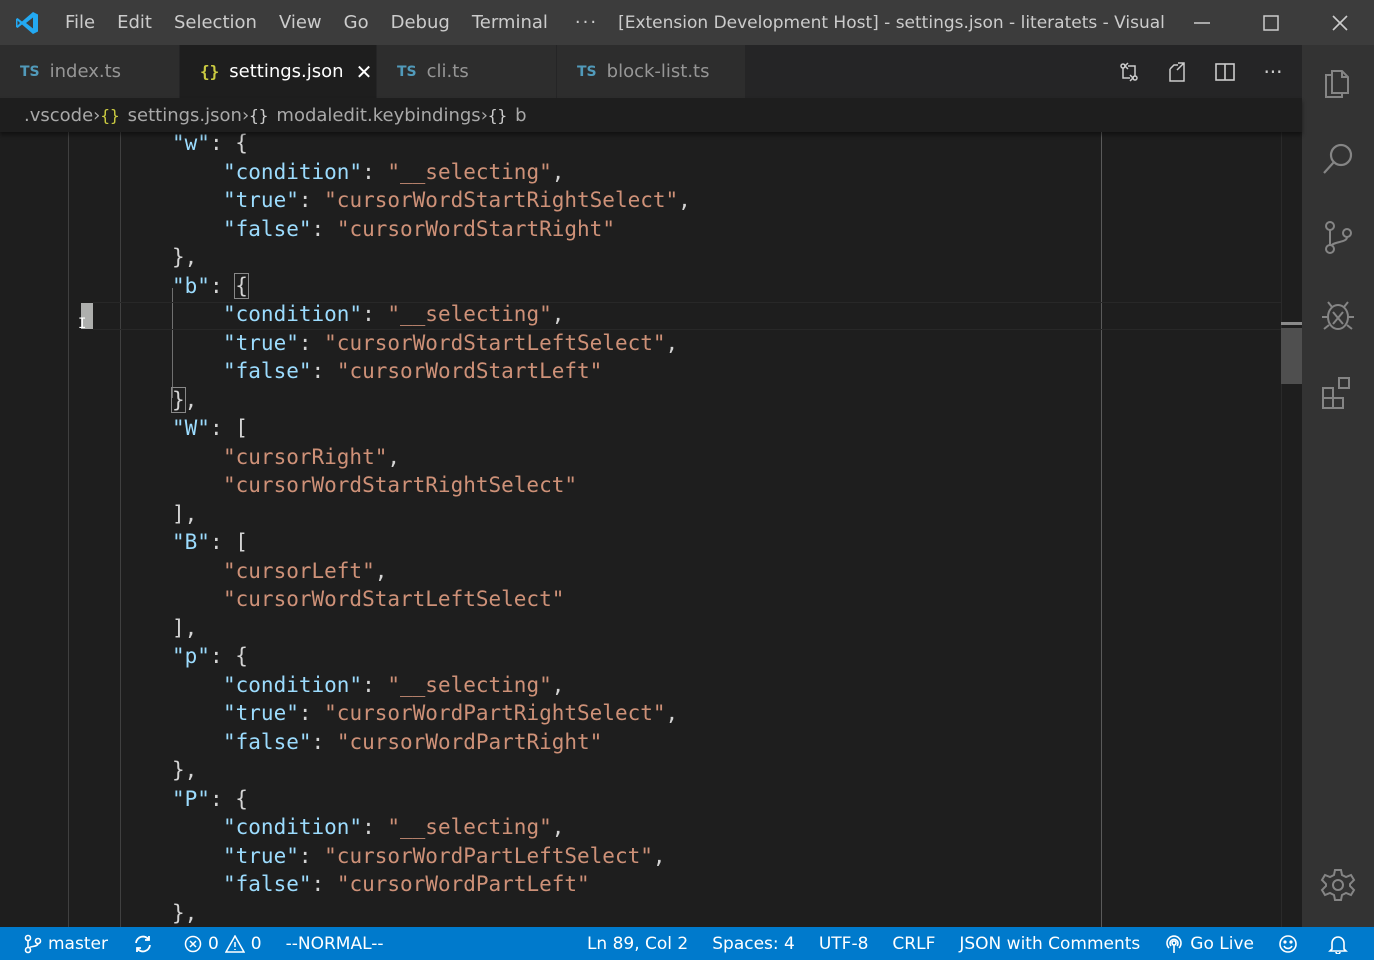 The height and width of the screenshot is (960, 1374). I want to click on branch-name: master, so click(78, 943).